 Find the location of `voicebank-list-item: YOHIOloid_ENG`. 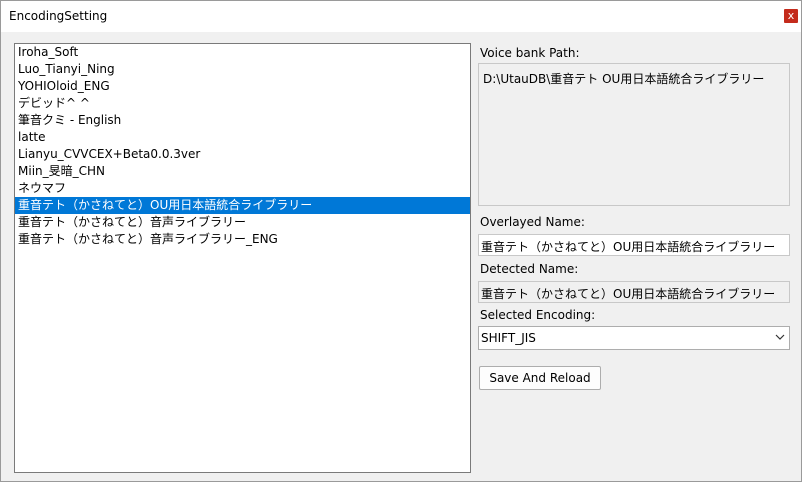

voicebank-list-item: YOHIOloid_ENG is located at coordinates (242, 86).